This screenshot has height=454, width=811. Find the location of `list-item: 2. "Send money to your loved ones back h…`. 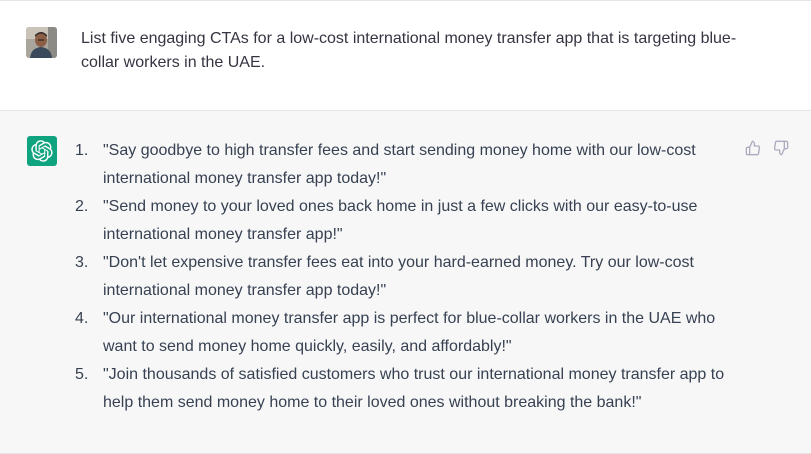

list-item: 2. "Send money to your loved ones back h… is located at coordinates (405, 221).